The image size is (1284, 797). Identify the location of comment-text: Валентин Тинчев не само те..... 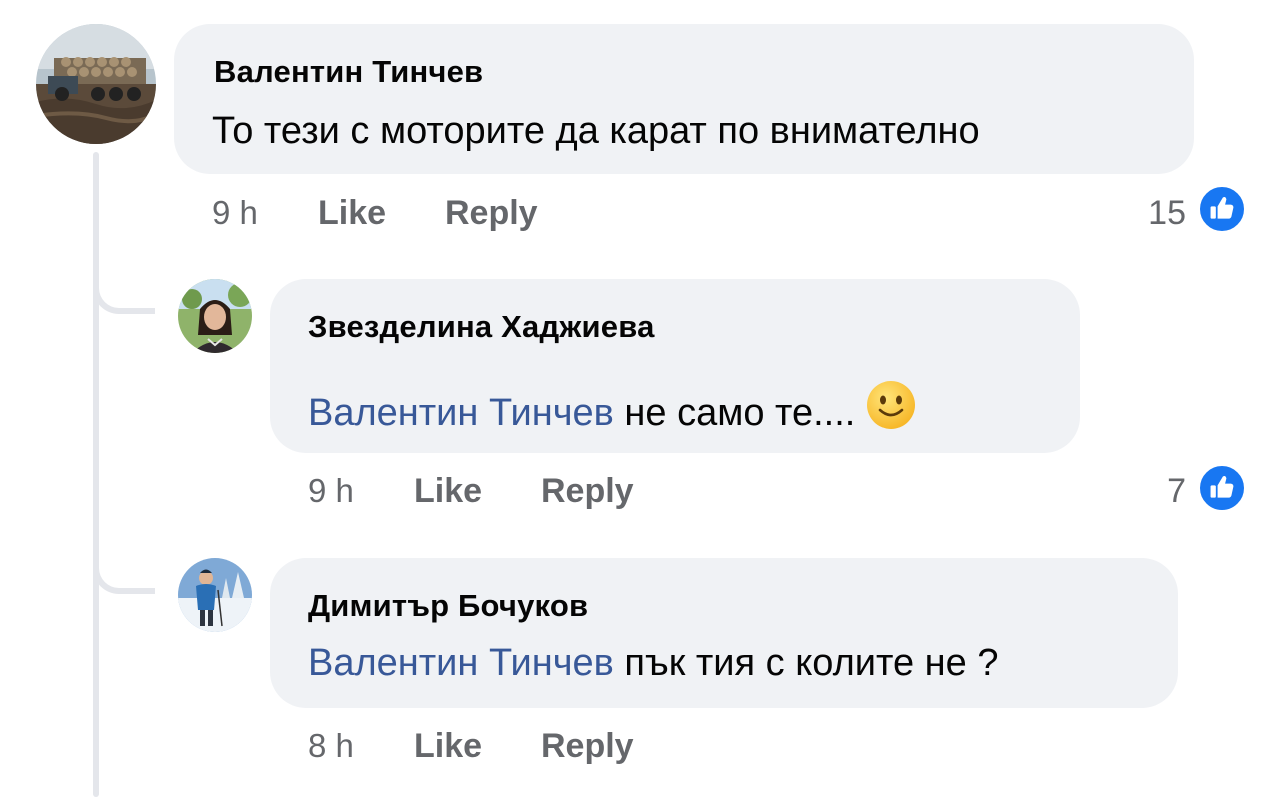
(612, 407).